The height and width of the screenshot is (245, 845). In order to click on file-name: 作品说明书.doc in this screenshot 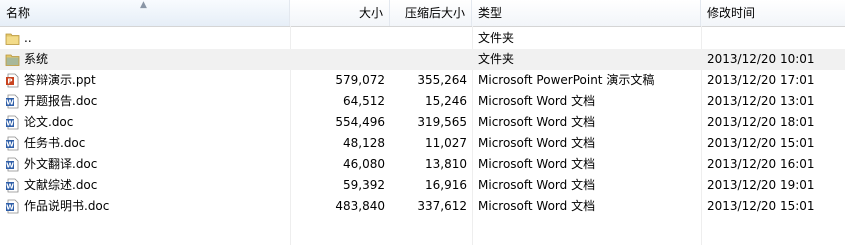, I will do `click(67, 206)`.